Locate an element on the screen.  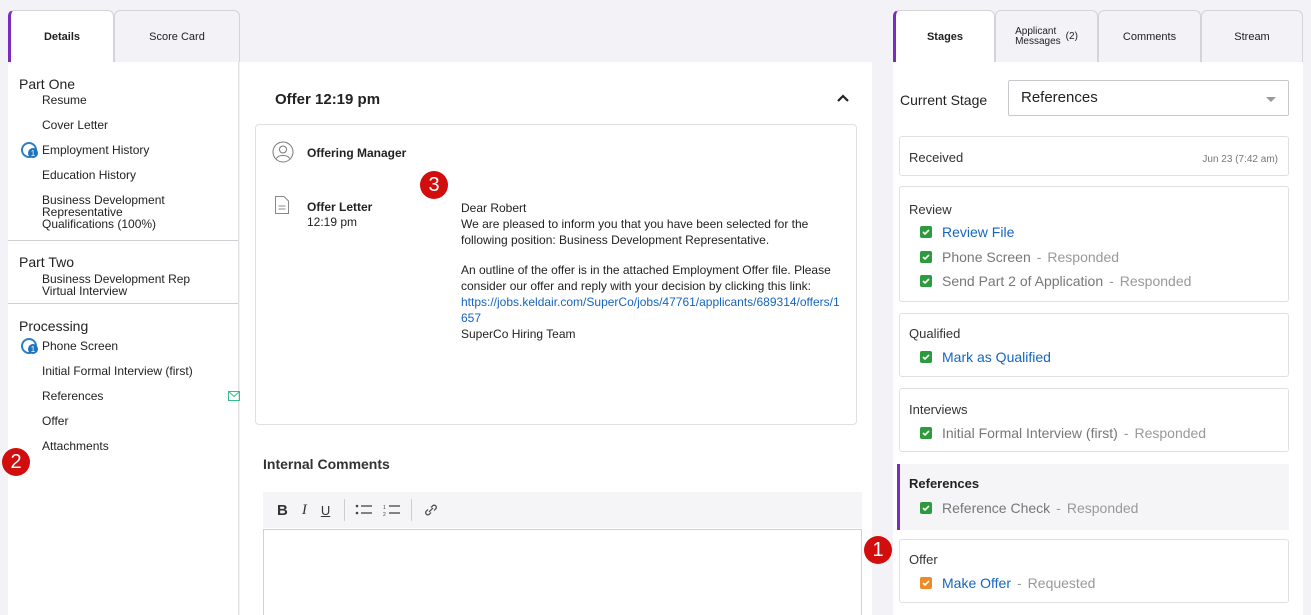
task-label: Phone Screen is located at coordinates (986, 257).